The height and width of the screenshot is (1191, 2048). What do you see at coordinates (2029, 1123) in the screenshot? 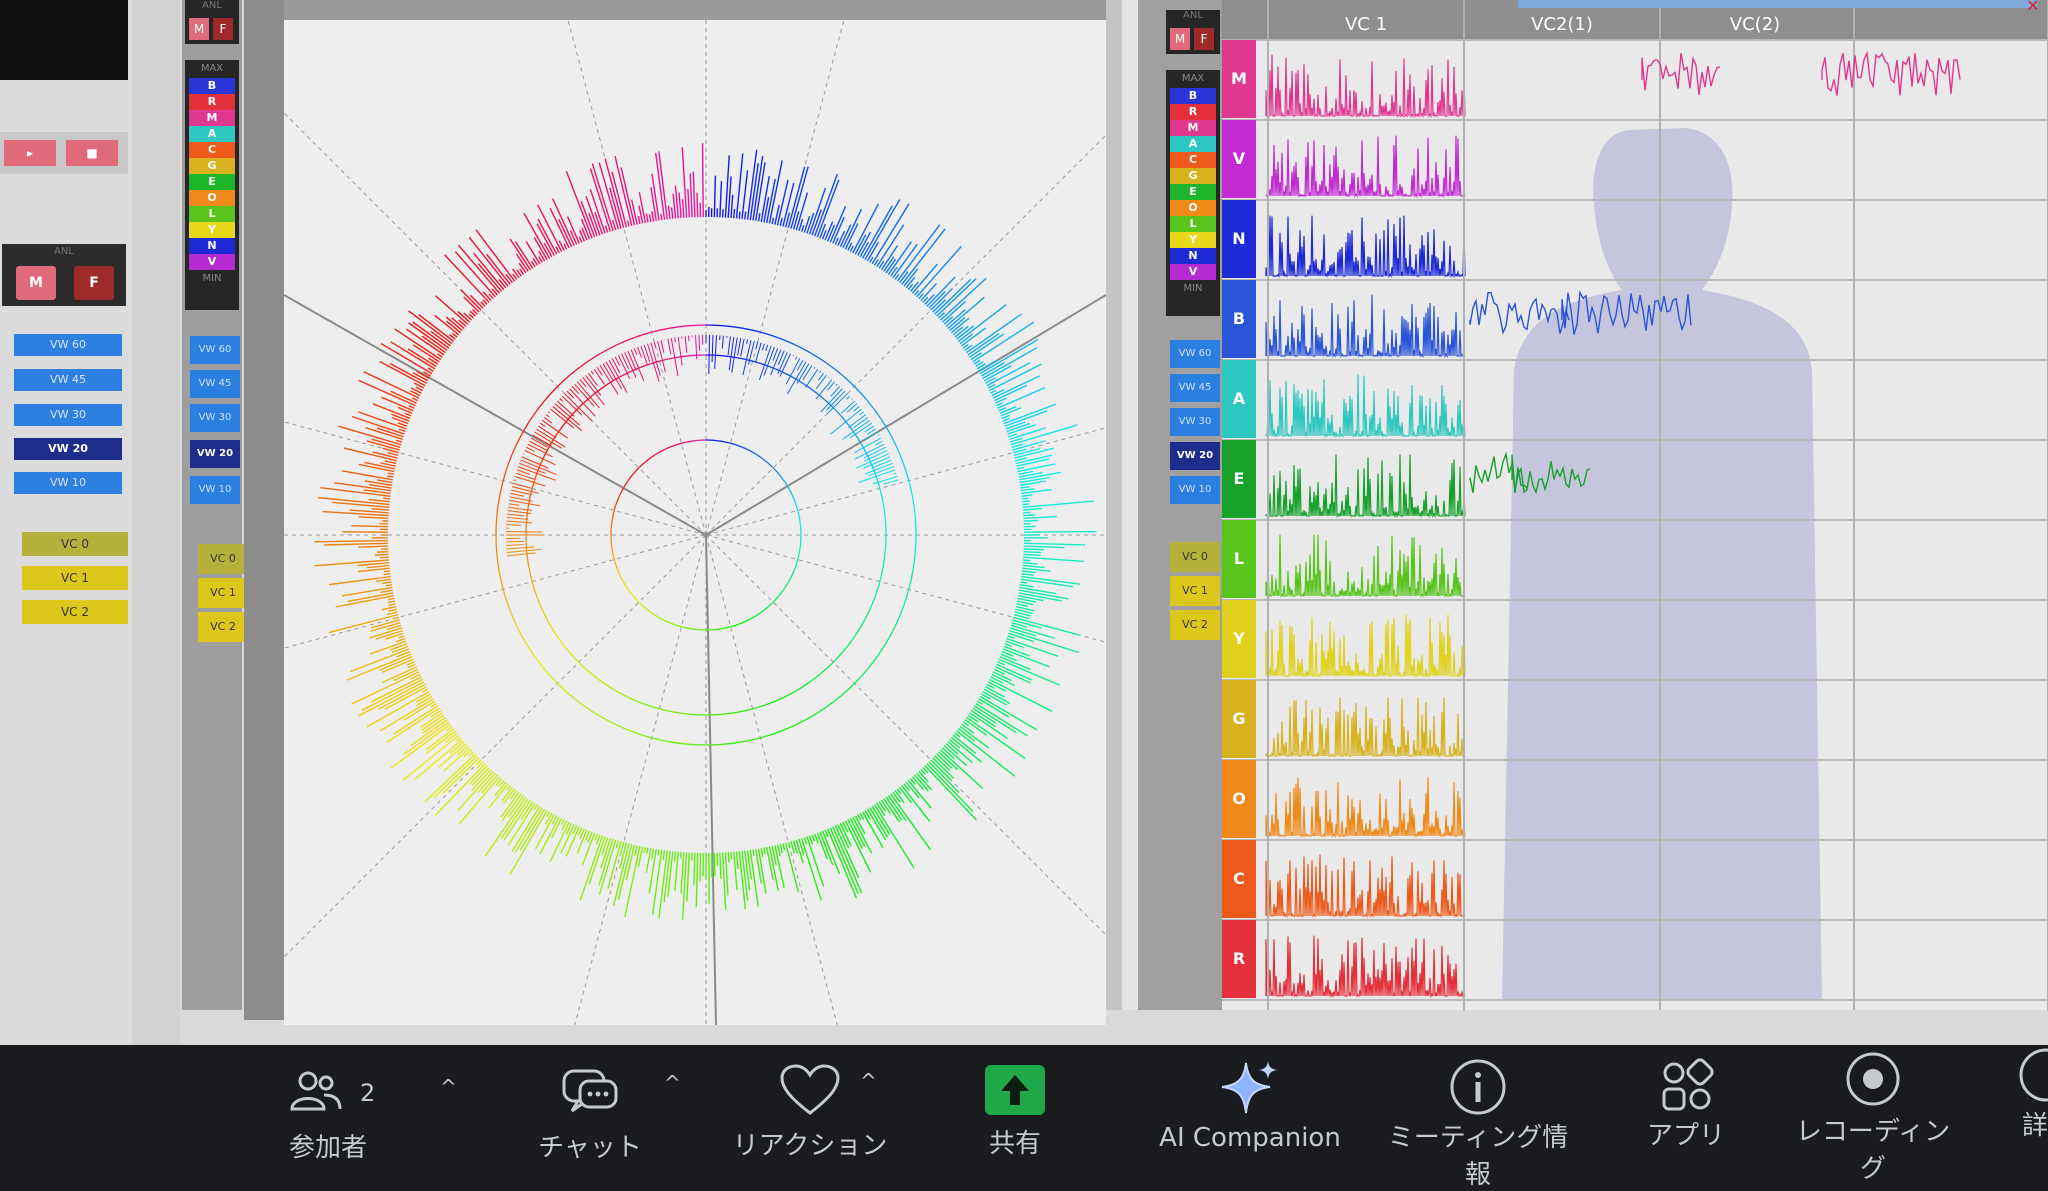
I see `details-label: 詳` at bounding box center [2029, 1123].